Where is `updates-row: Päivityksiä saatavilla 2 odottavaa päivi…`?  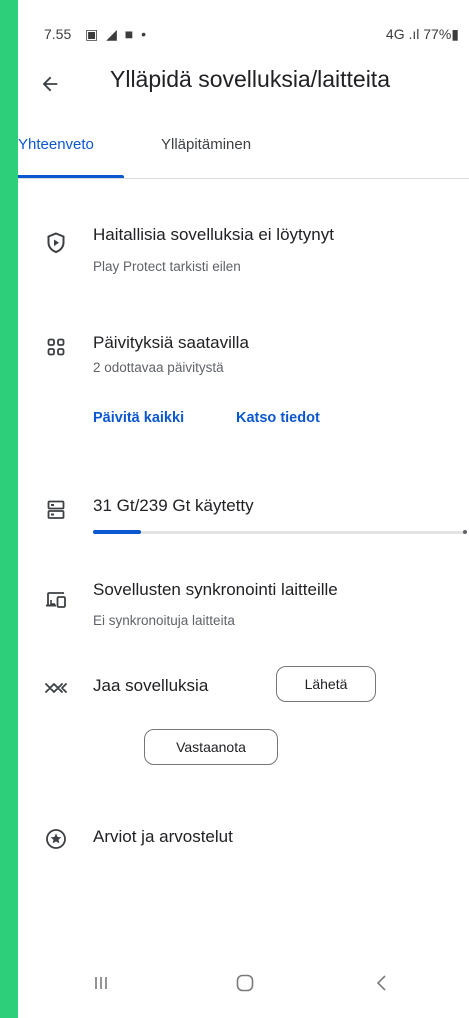
updates-row: Päivityksiä saatavilla 2 odottavaa päivi… is located at coordinates (243, 363).